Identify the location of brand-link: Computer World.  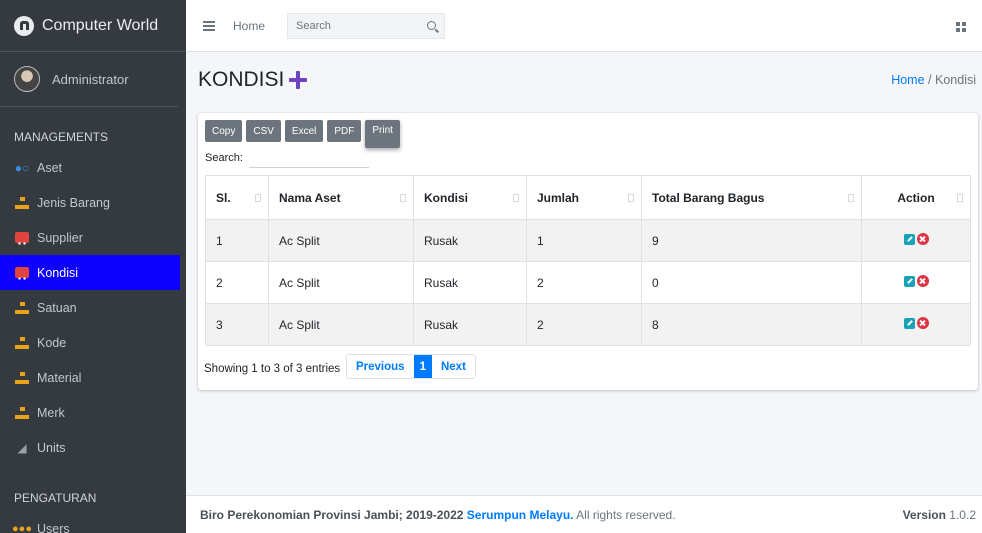
(93, 26).